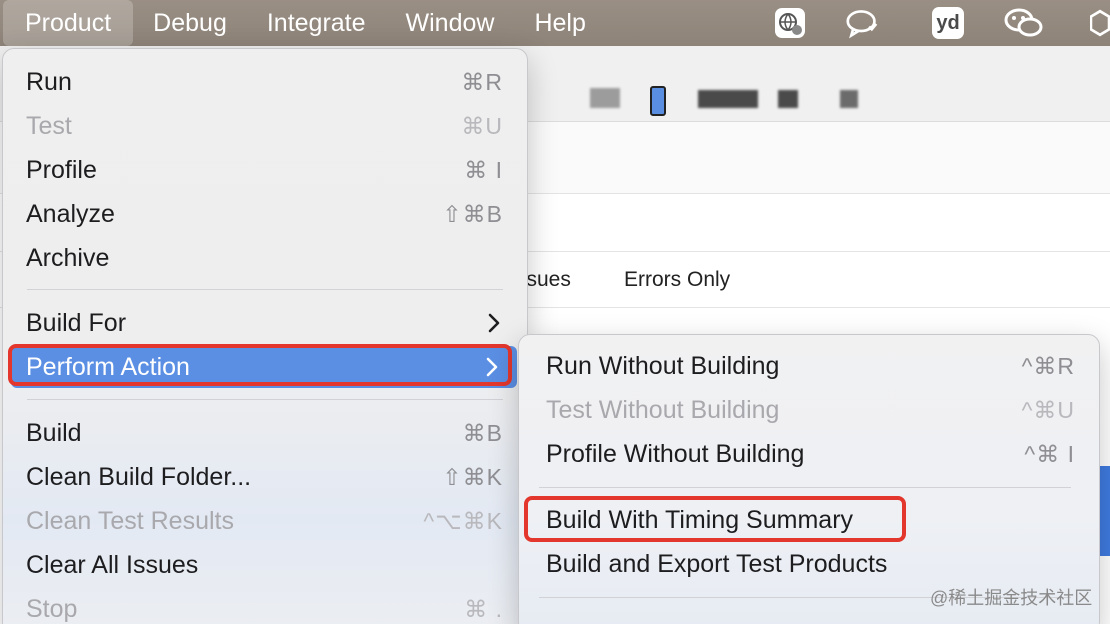 The height and width of the screenshot is (624, 1110). What do you see at coordinates (190, 23) in the screenshot?
I see `menu-debug: Debug` at bounding box center [190, 23].